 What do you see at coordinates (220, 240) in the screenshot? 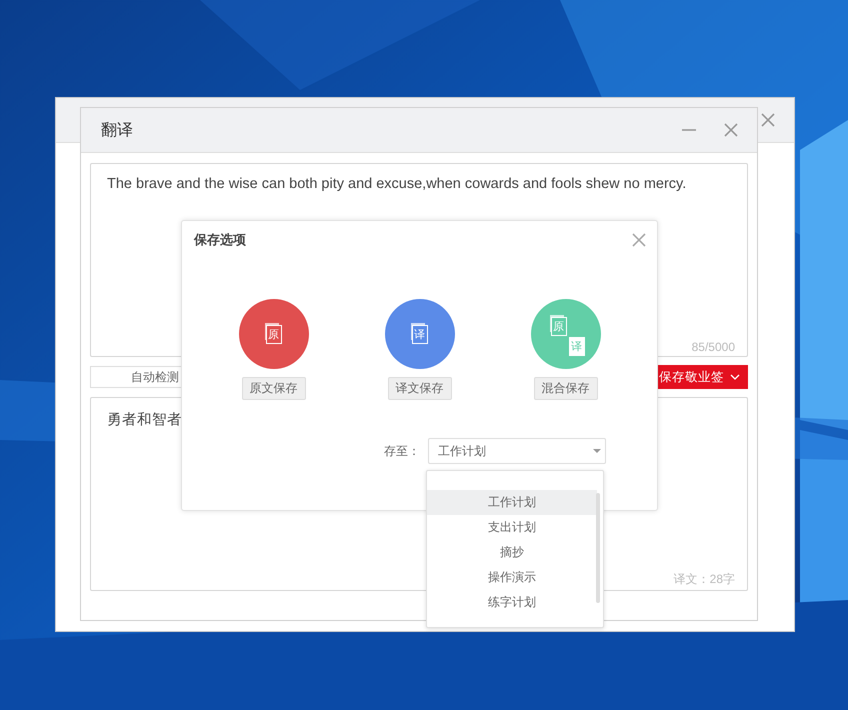
I see `dialog-title: 保存选项` at bounding box center [220, 240].